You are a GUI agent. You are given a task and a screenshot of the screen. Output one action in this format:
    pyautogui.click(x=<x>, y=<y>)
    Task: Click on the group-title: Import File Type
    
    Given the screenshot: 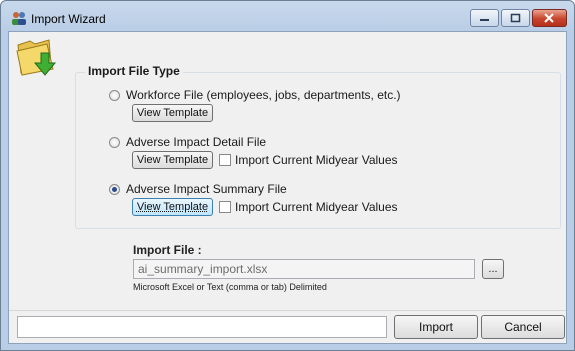 What is the action you would take?
    pyautogui.click(x=134, y=71)
    